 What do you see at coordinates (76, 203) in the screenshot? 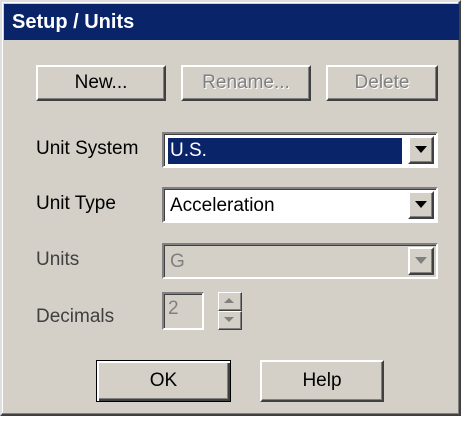
I see `unit-type-label: Unit Type` at bounding box center [76, 203].